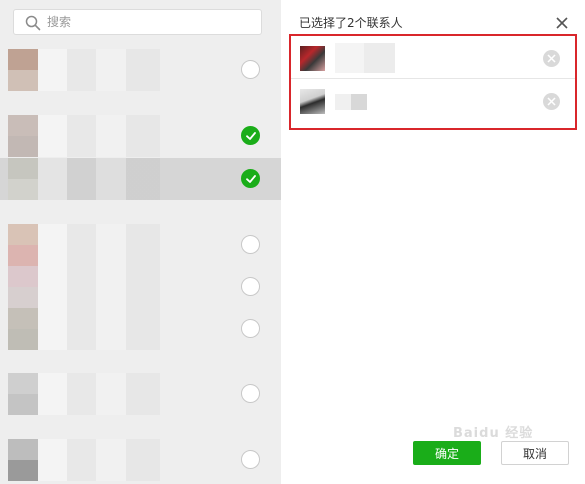 The image size is (585, 484). Describe the element at coordinates (493, 433) in the screenshot. I see `watermark-text: Baidu 经验` at that location.